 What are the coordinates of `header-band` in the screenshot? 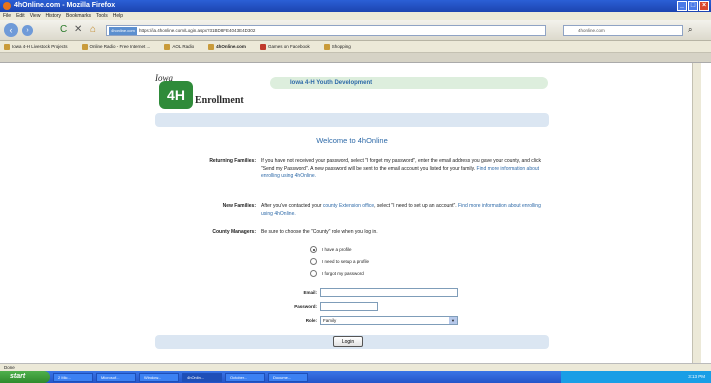 It's located at (352, 120).